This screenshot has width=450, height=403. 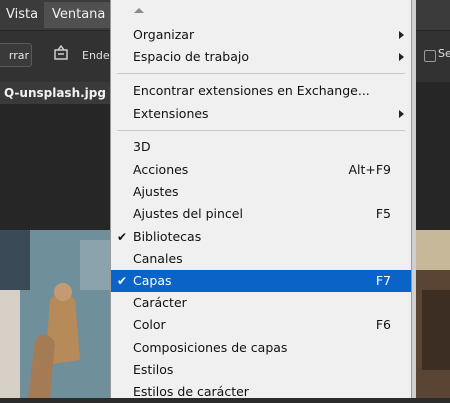 I want to click on menu-item-composiciones-de-capas: Composiciones de capas, so click(x=261, y=348).